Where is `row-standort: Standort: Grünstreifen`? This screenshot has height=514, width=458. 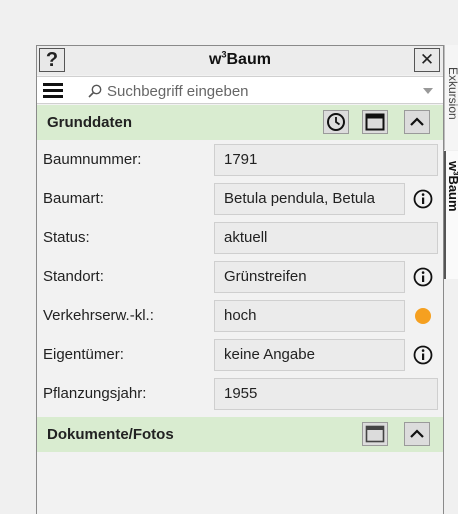 row-standort: Standort: Grünstreifen is located at coordinates (240, 277).